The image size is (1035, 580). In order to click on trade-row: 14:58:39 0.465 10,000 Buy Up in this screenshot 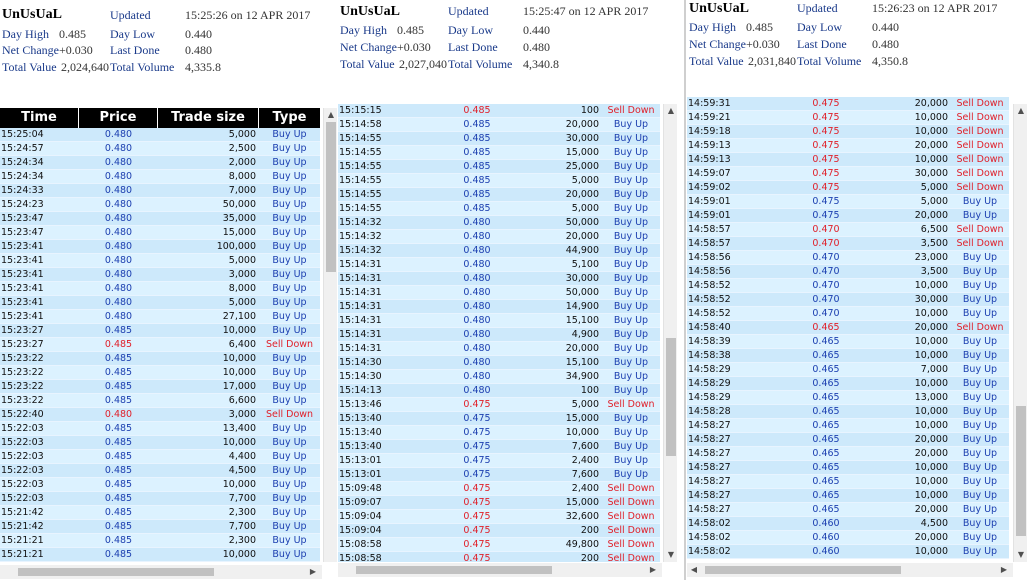, I will do `click(848, 342)`.